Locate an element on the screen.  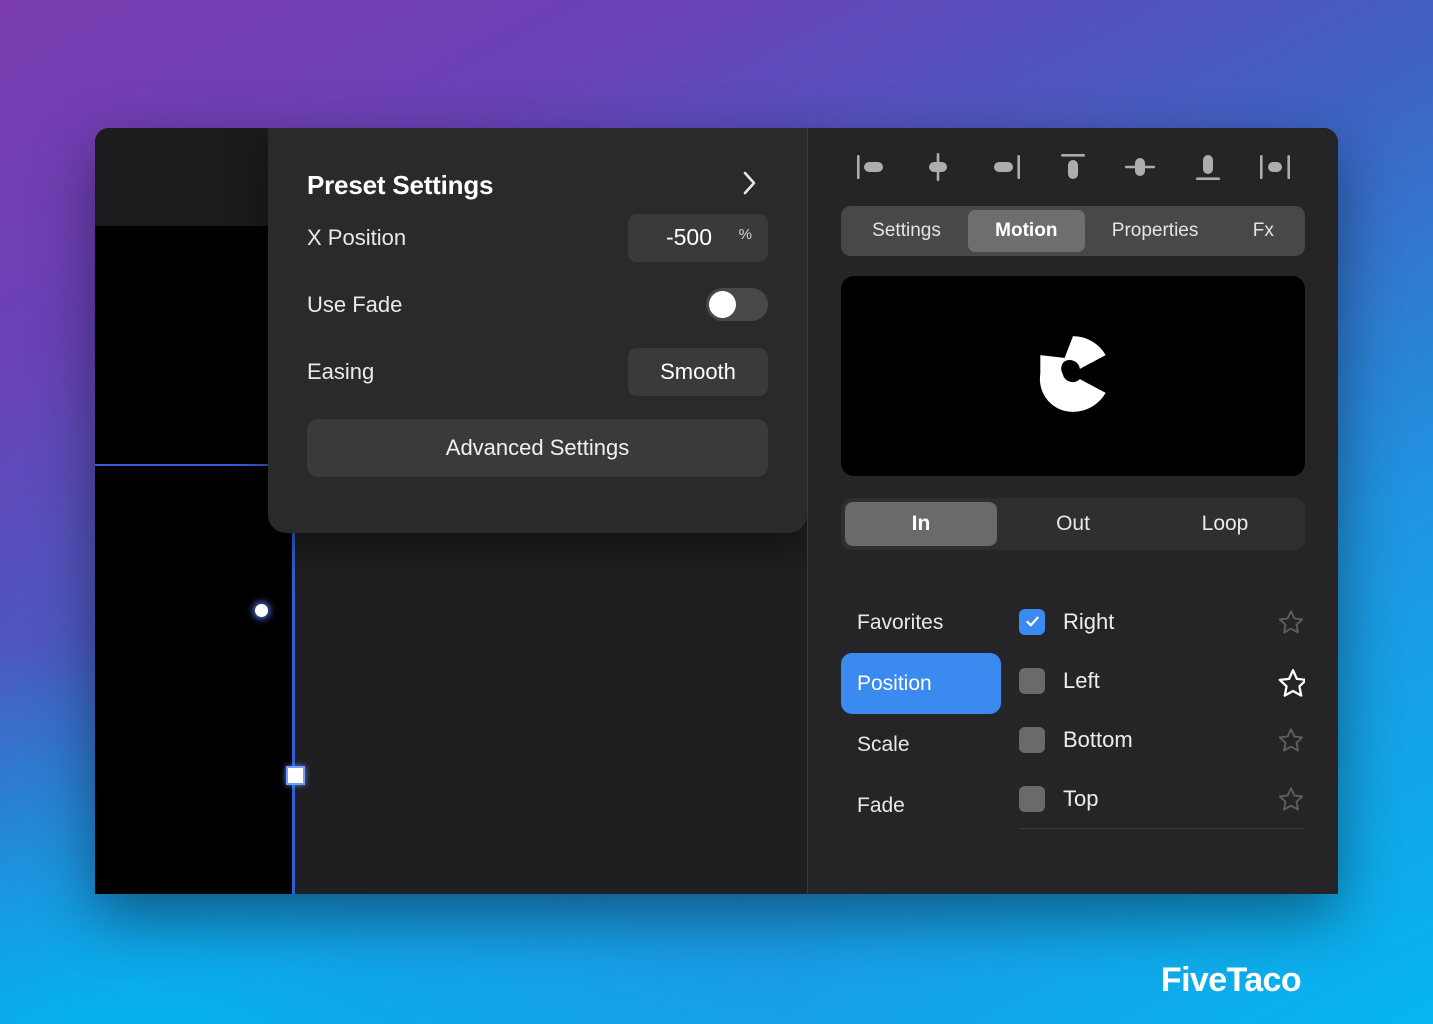
list-item: Bottom is located at coordinates (1162, 739).